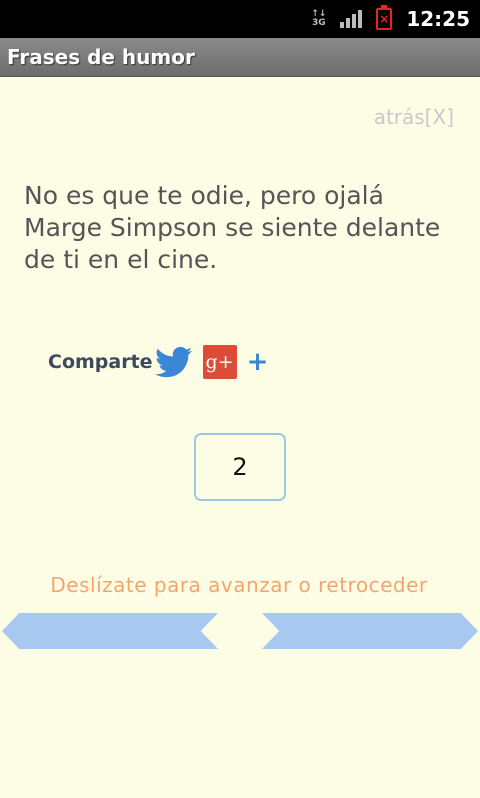  I want to click on previous-arrow, so click(110, 631).